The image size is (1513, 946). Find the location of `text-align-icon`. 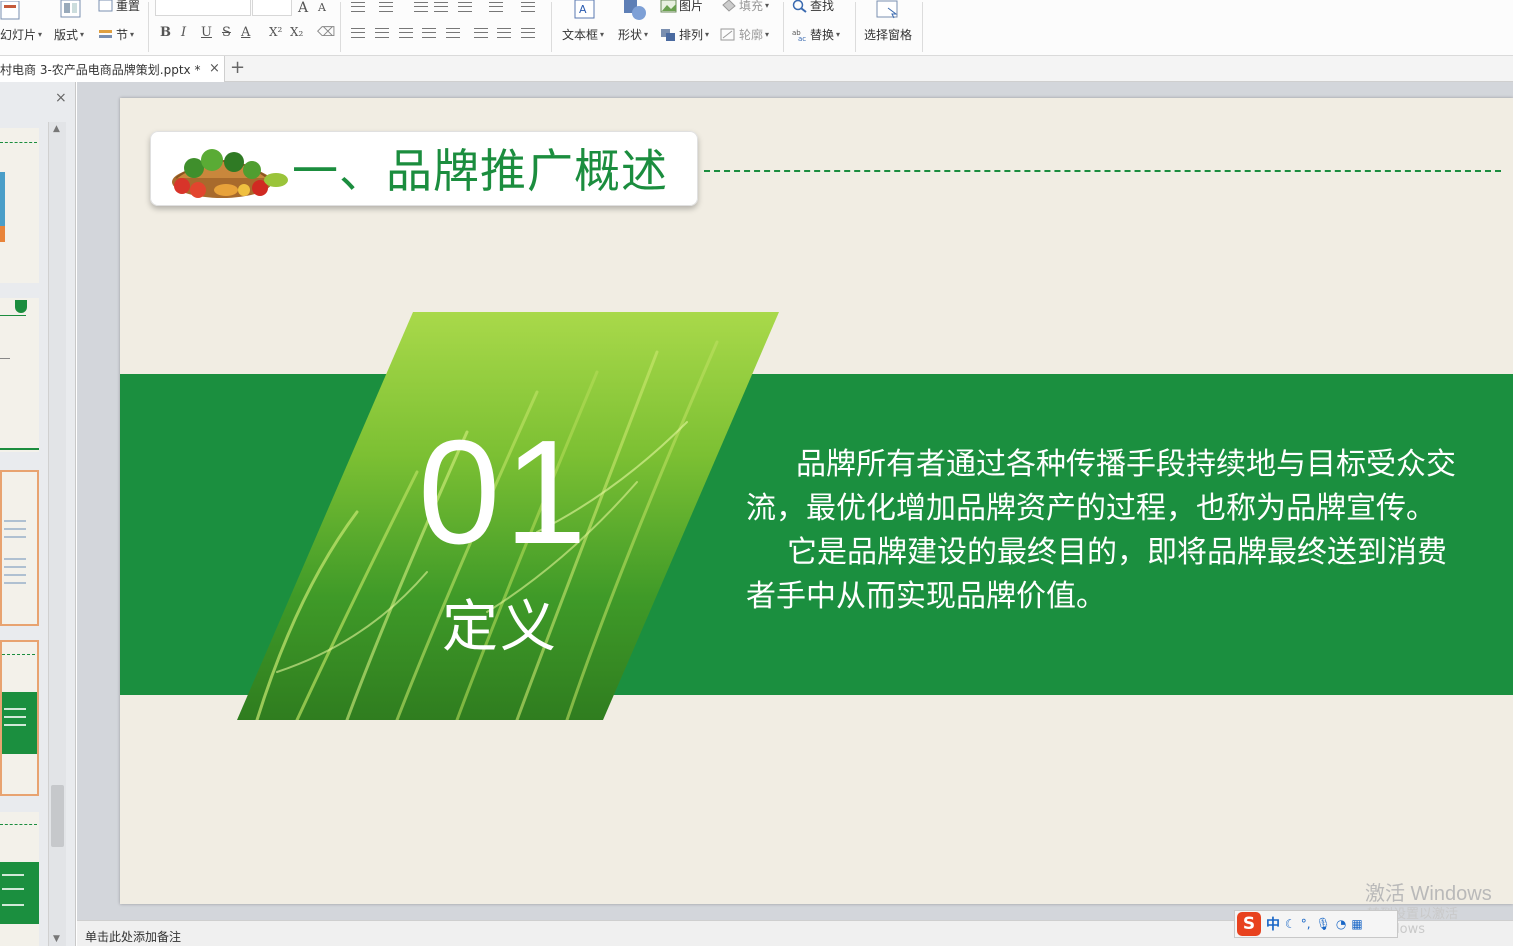

text-align-icon is located at coordinates (504, 33).